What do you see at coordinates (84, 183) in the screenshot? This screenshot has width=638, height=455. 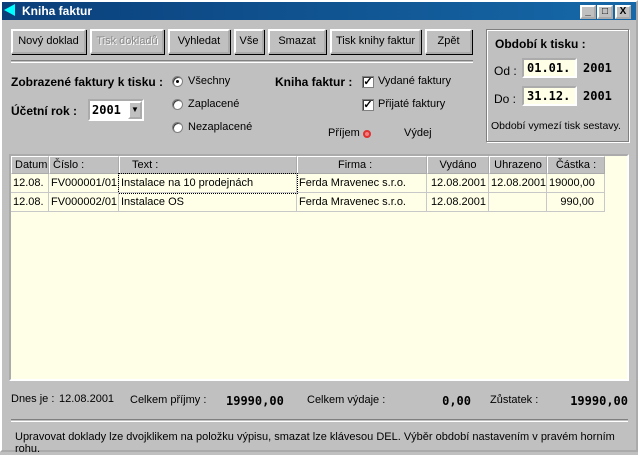 I see `table-cell: FV000001/01` at bounding box center [84, 183].